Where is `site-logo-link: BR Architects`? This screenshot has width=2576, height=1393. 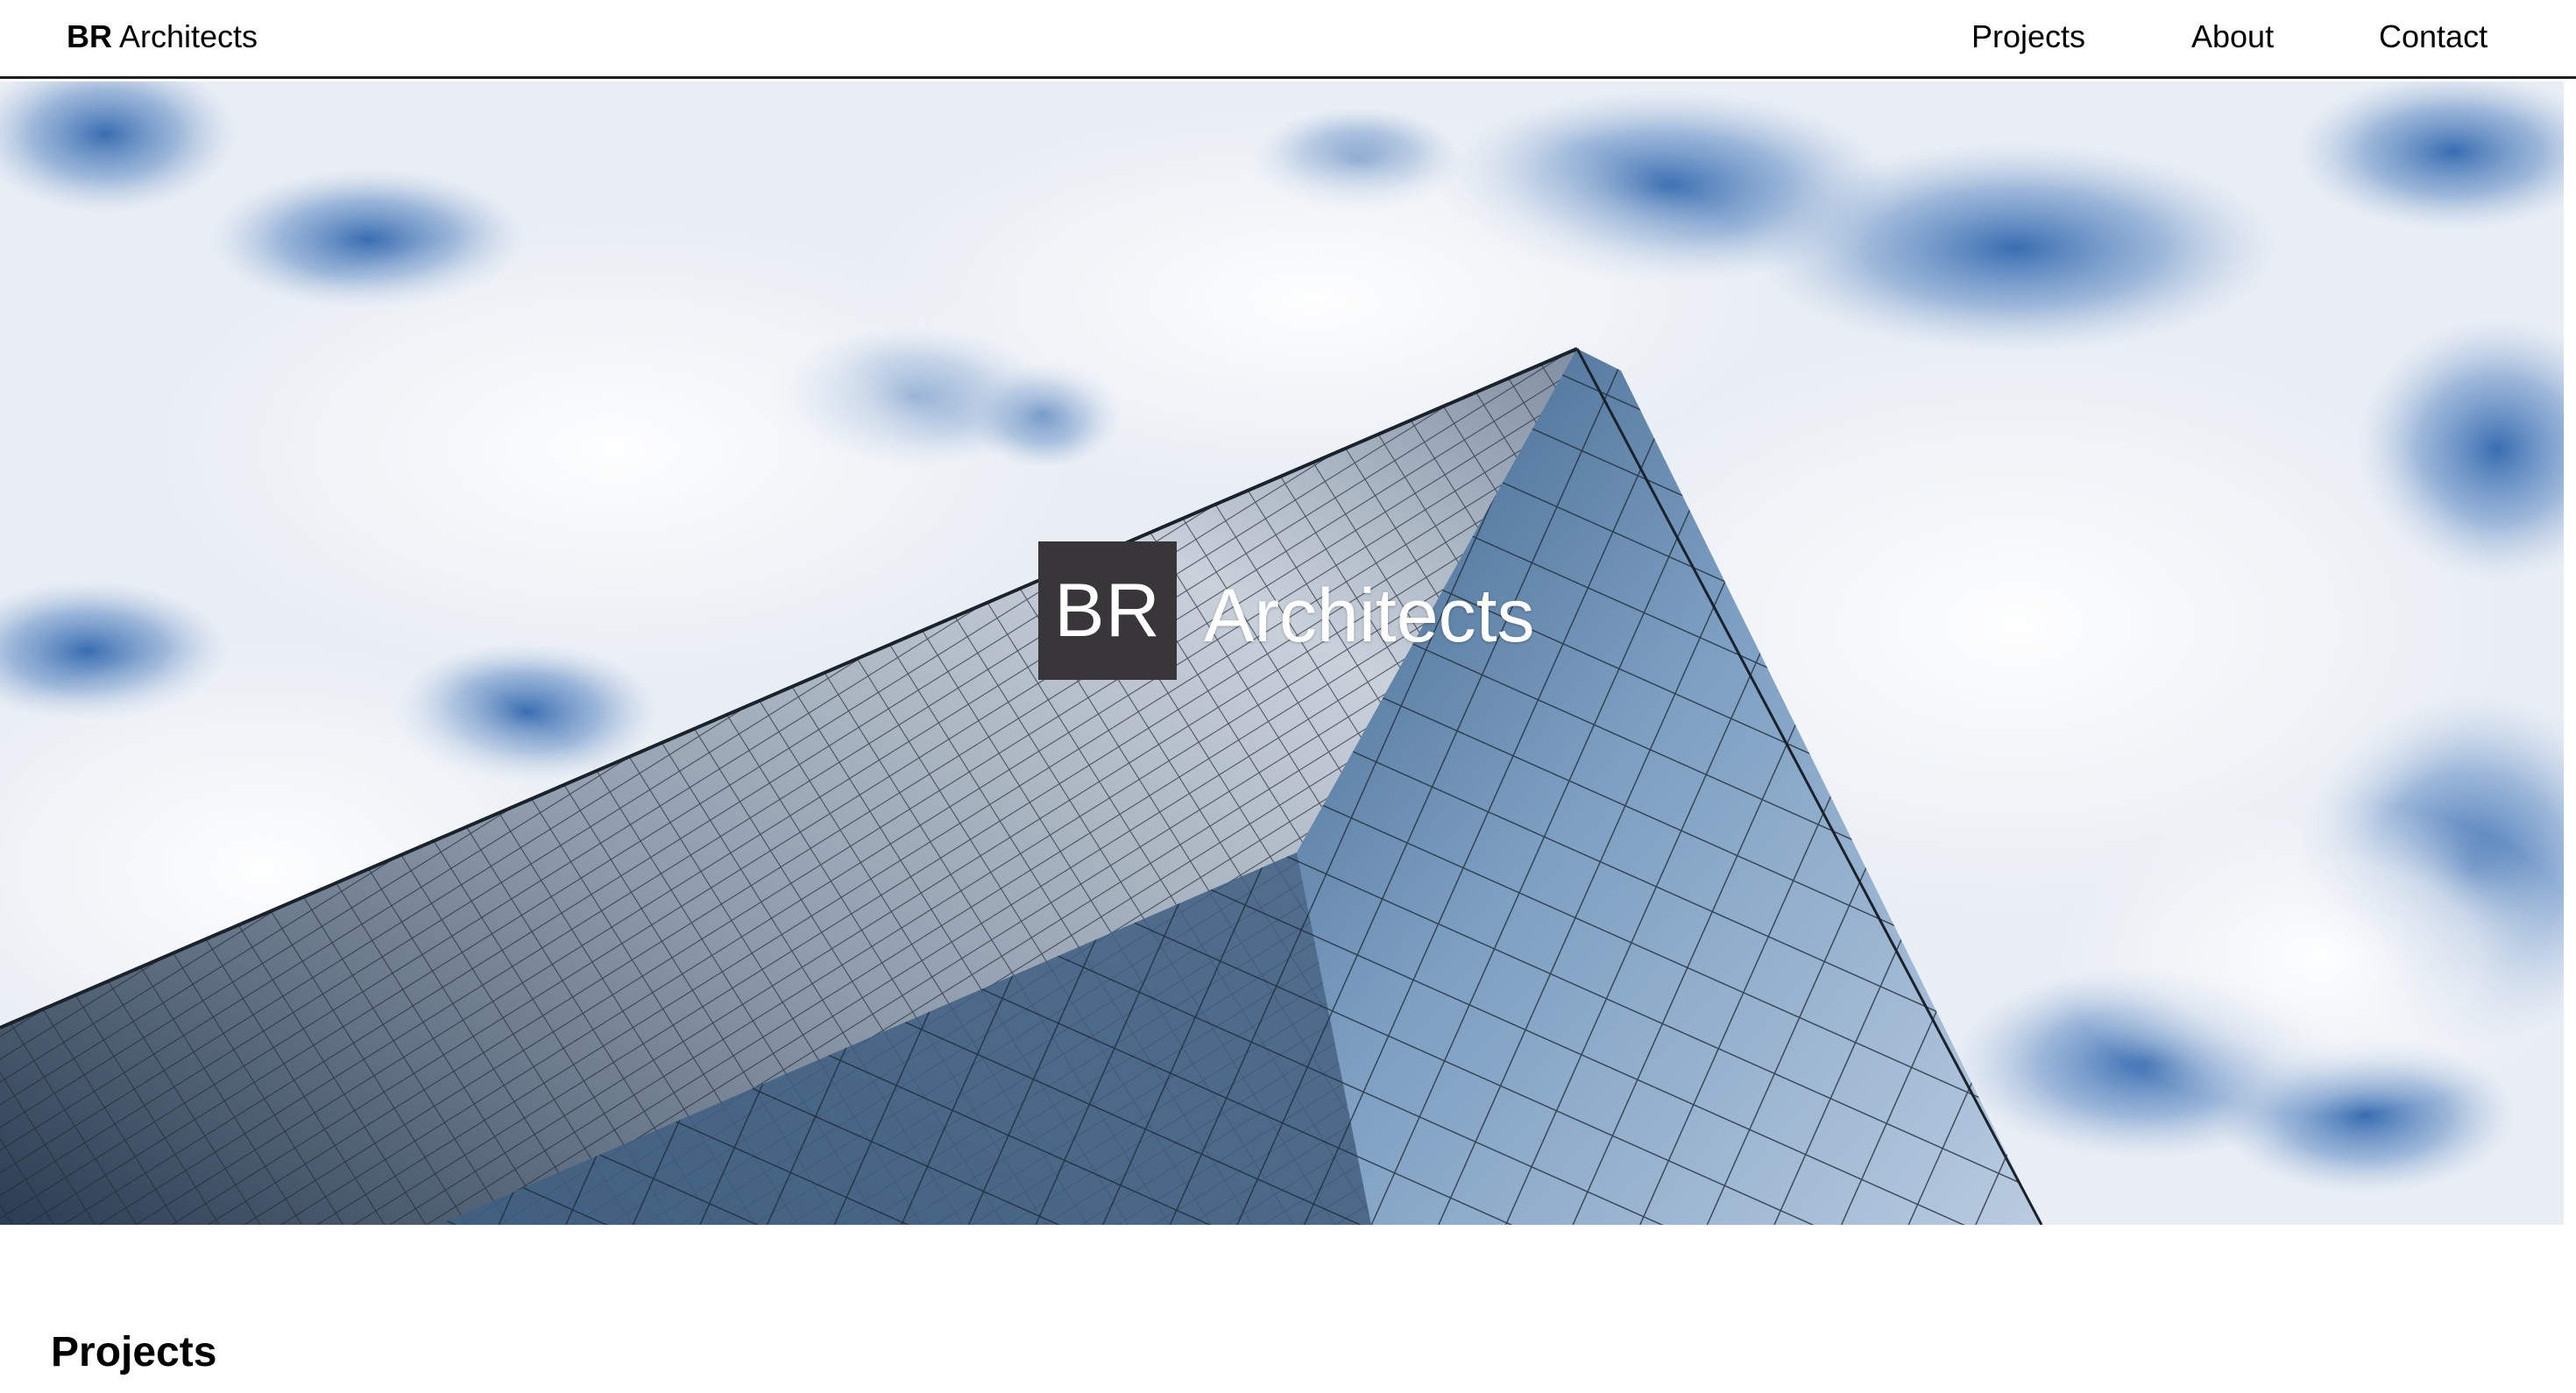
site-logo-link: BR Architects is located at coordinates (162, 37).